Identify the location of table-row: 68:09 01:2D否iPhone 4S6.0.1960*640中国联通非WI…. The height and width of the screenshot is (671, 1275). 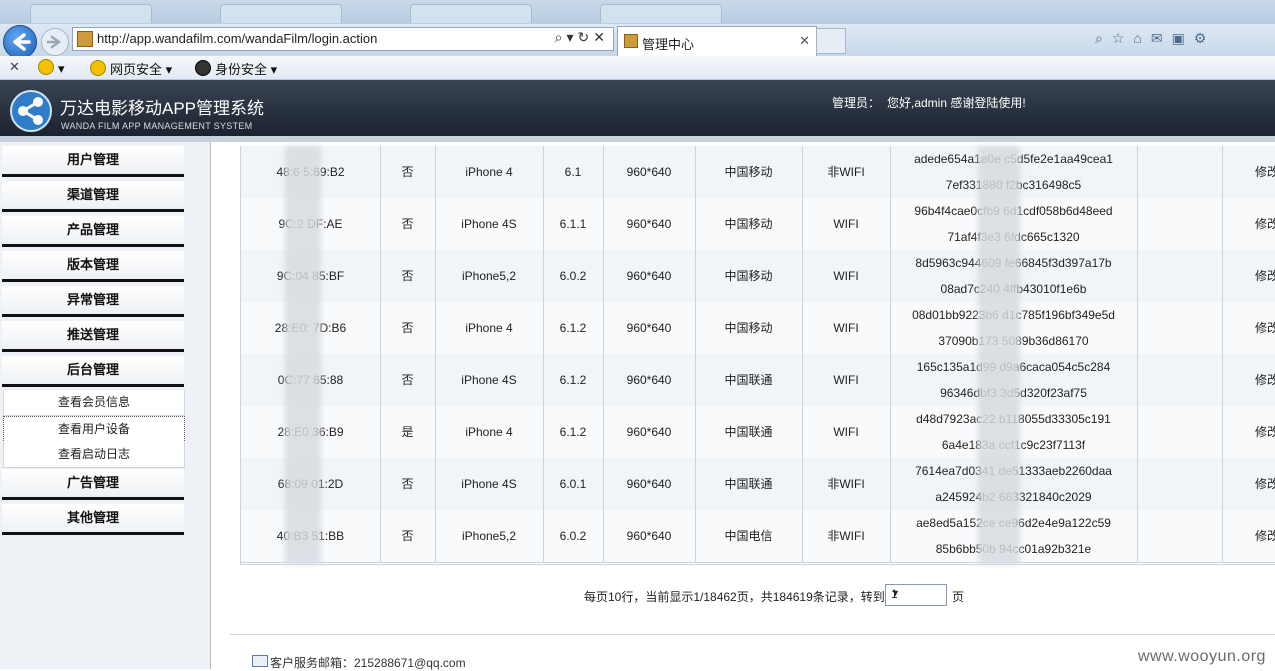
(758, 484).